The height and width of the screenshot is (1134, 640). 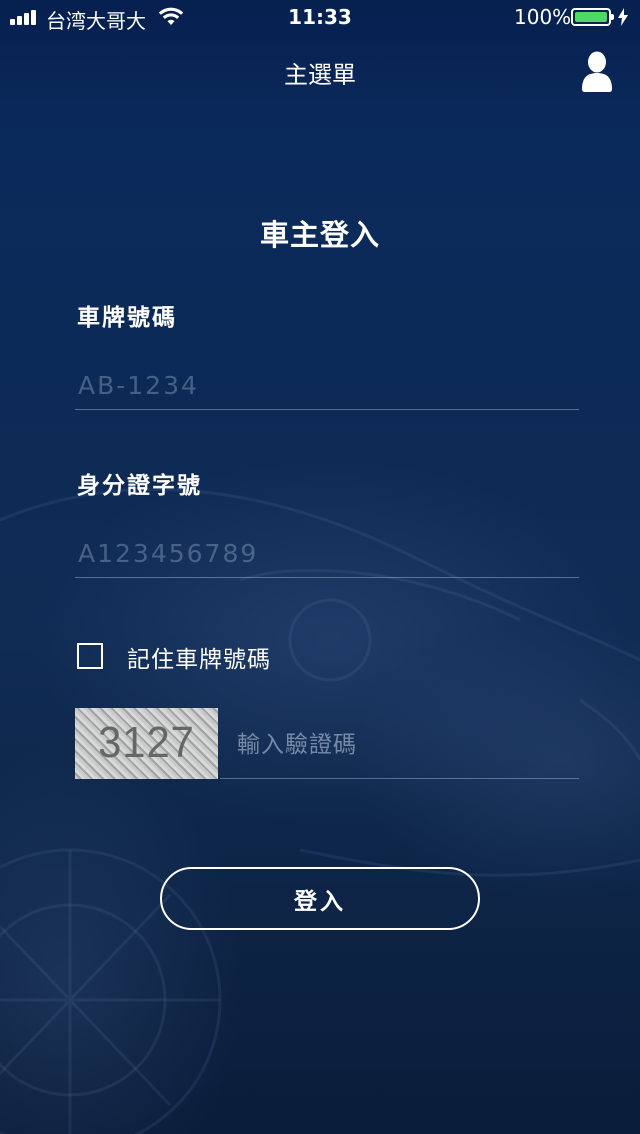 I want to click on login-heading: 車主登入, so click(x=319, y=235).